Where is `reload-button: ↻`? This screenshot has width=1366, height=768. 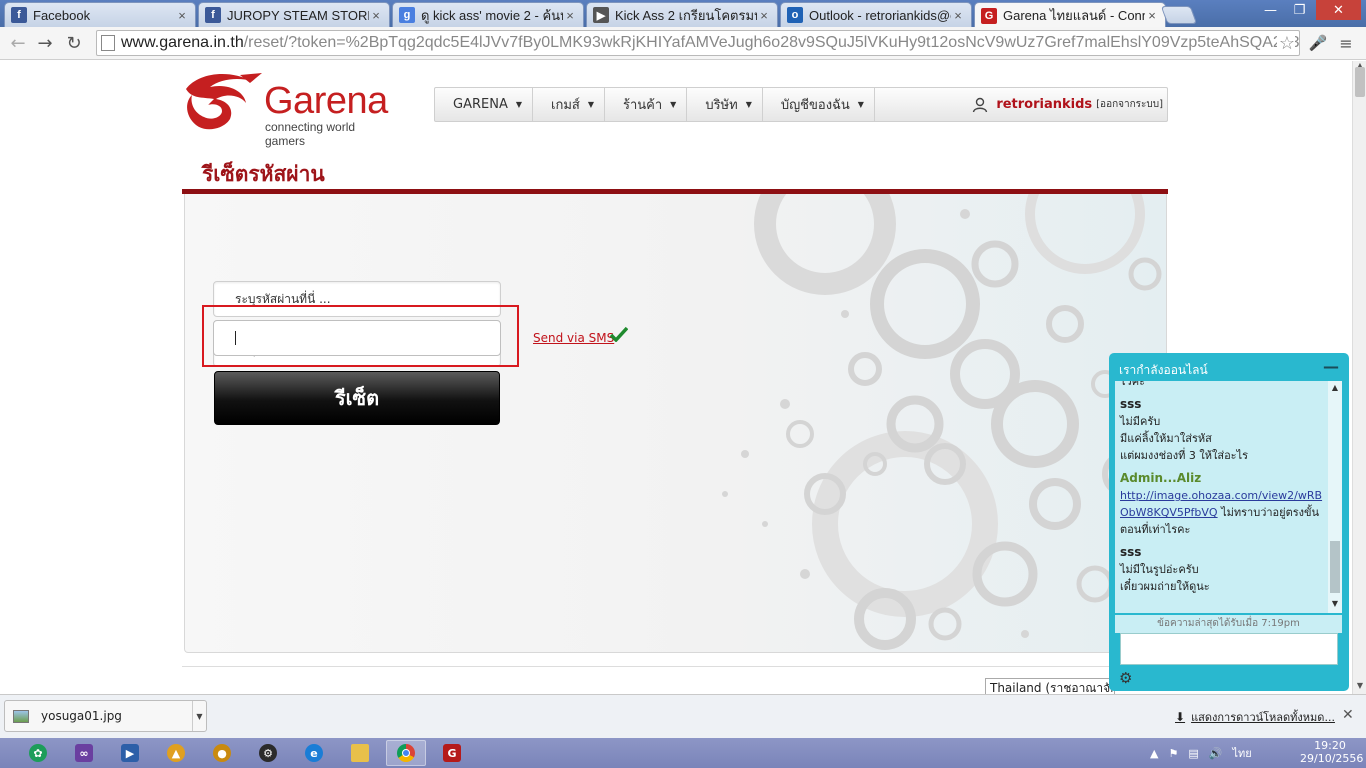
reload-button: ↻ is located at coordinates (74, 43).